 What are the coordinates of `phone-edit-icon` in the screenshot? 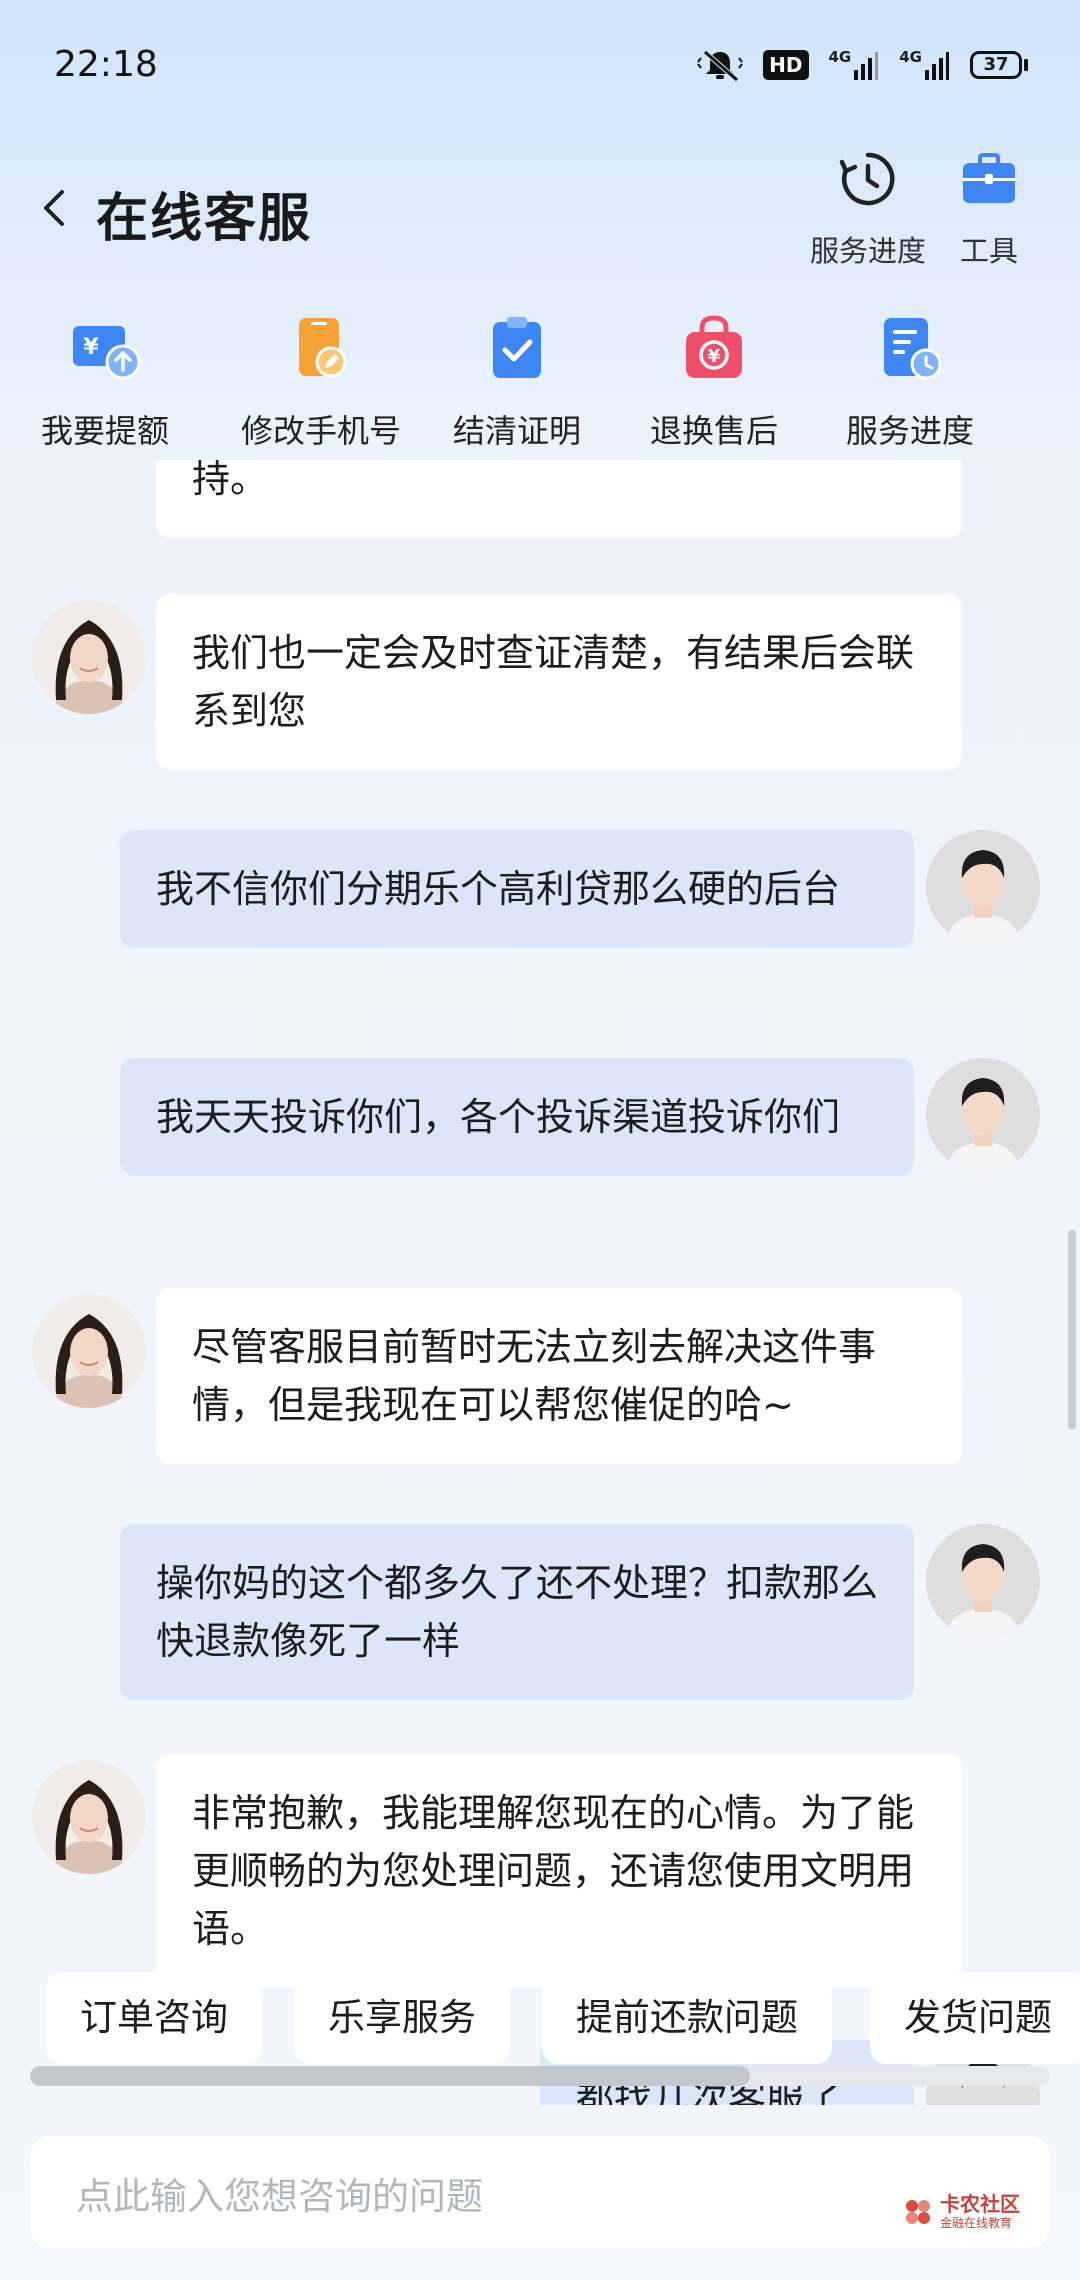 It's located at (321, 348).